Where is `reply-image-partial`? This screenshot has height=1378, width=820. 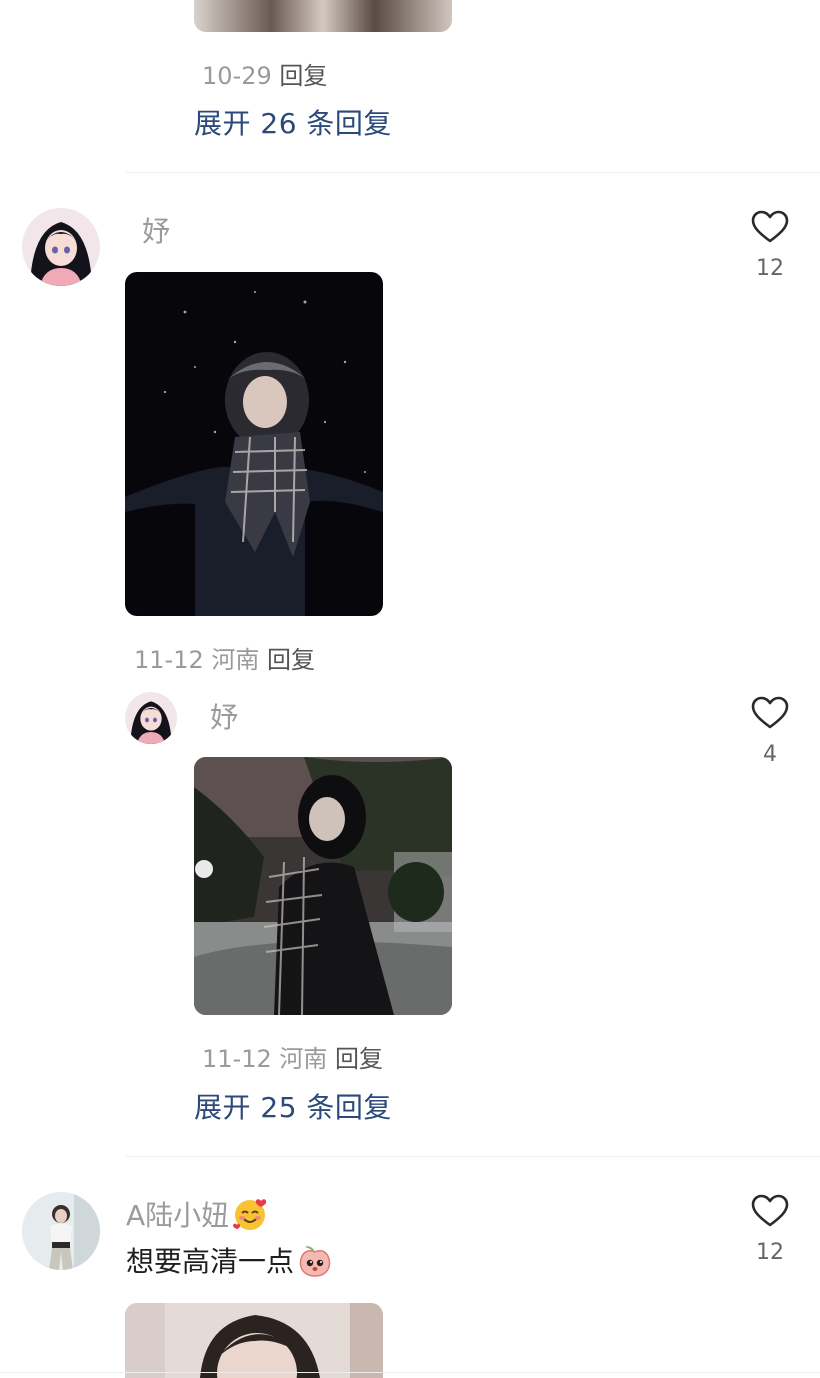 reply-image-partial is located at coordinates (323, 16).